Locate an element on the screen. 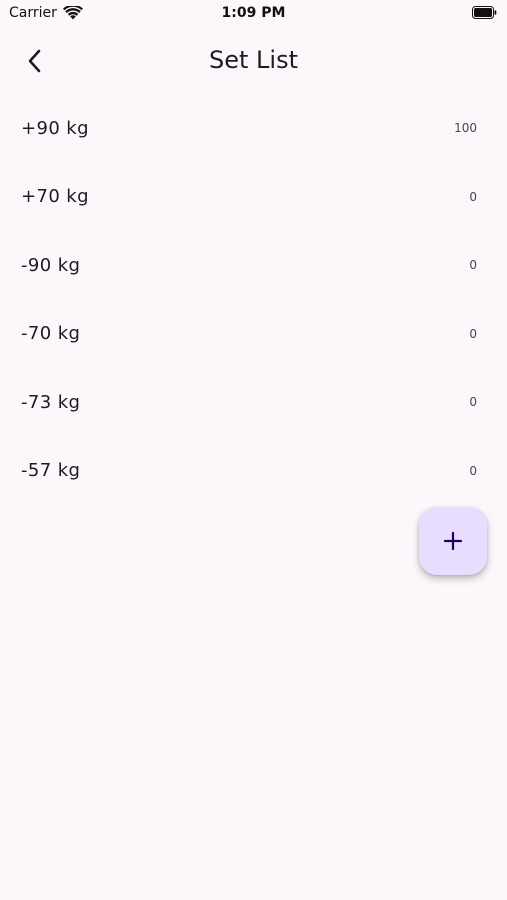 The width and height of the screenshot is (507, 900). set-row: -73 kg 0 is located at coordinates (253, 402).